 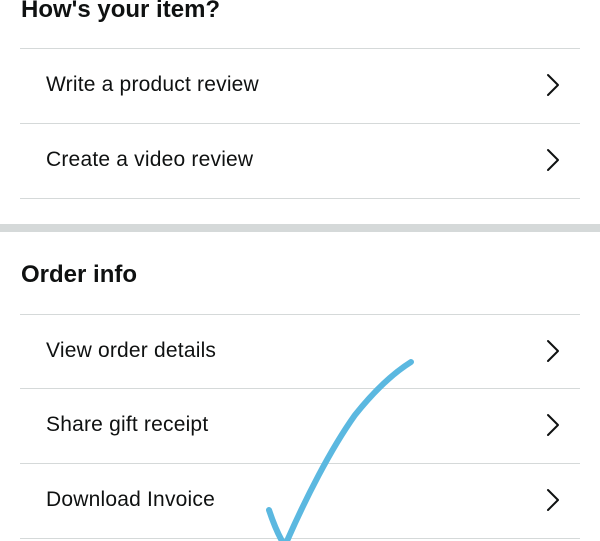 I want to click on section-title-hows-your-item: How's your item?, so click(x=121, y=11).